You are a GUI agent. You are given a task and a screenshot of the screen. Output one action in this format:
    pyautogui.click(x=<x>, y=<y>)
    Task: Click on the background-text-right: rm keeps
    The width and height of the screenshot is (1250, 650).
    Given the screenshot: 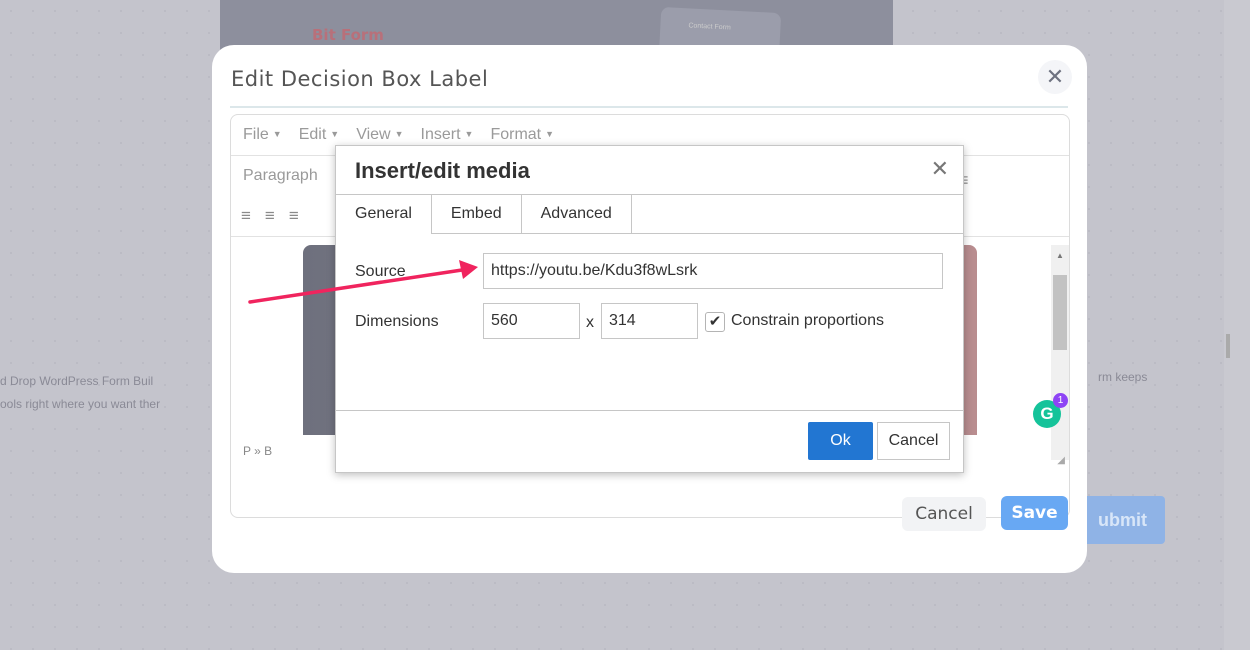 What is the action you would take?
    pyautogui.click(x=1123, y=377)
    